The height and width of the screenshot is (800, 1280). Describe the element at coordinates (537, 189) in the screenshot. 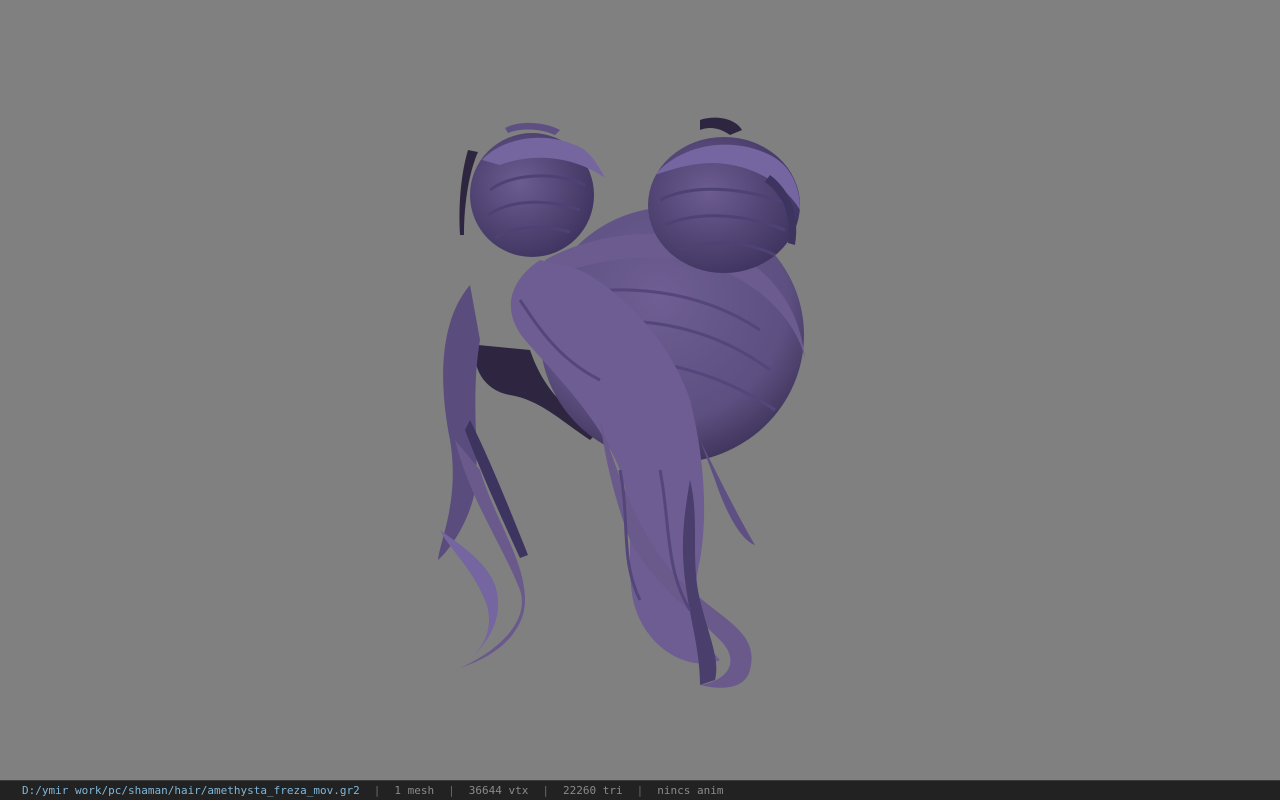

I see `hair-bun-left` at that location.